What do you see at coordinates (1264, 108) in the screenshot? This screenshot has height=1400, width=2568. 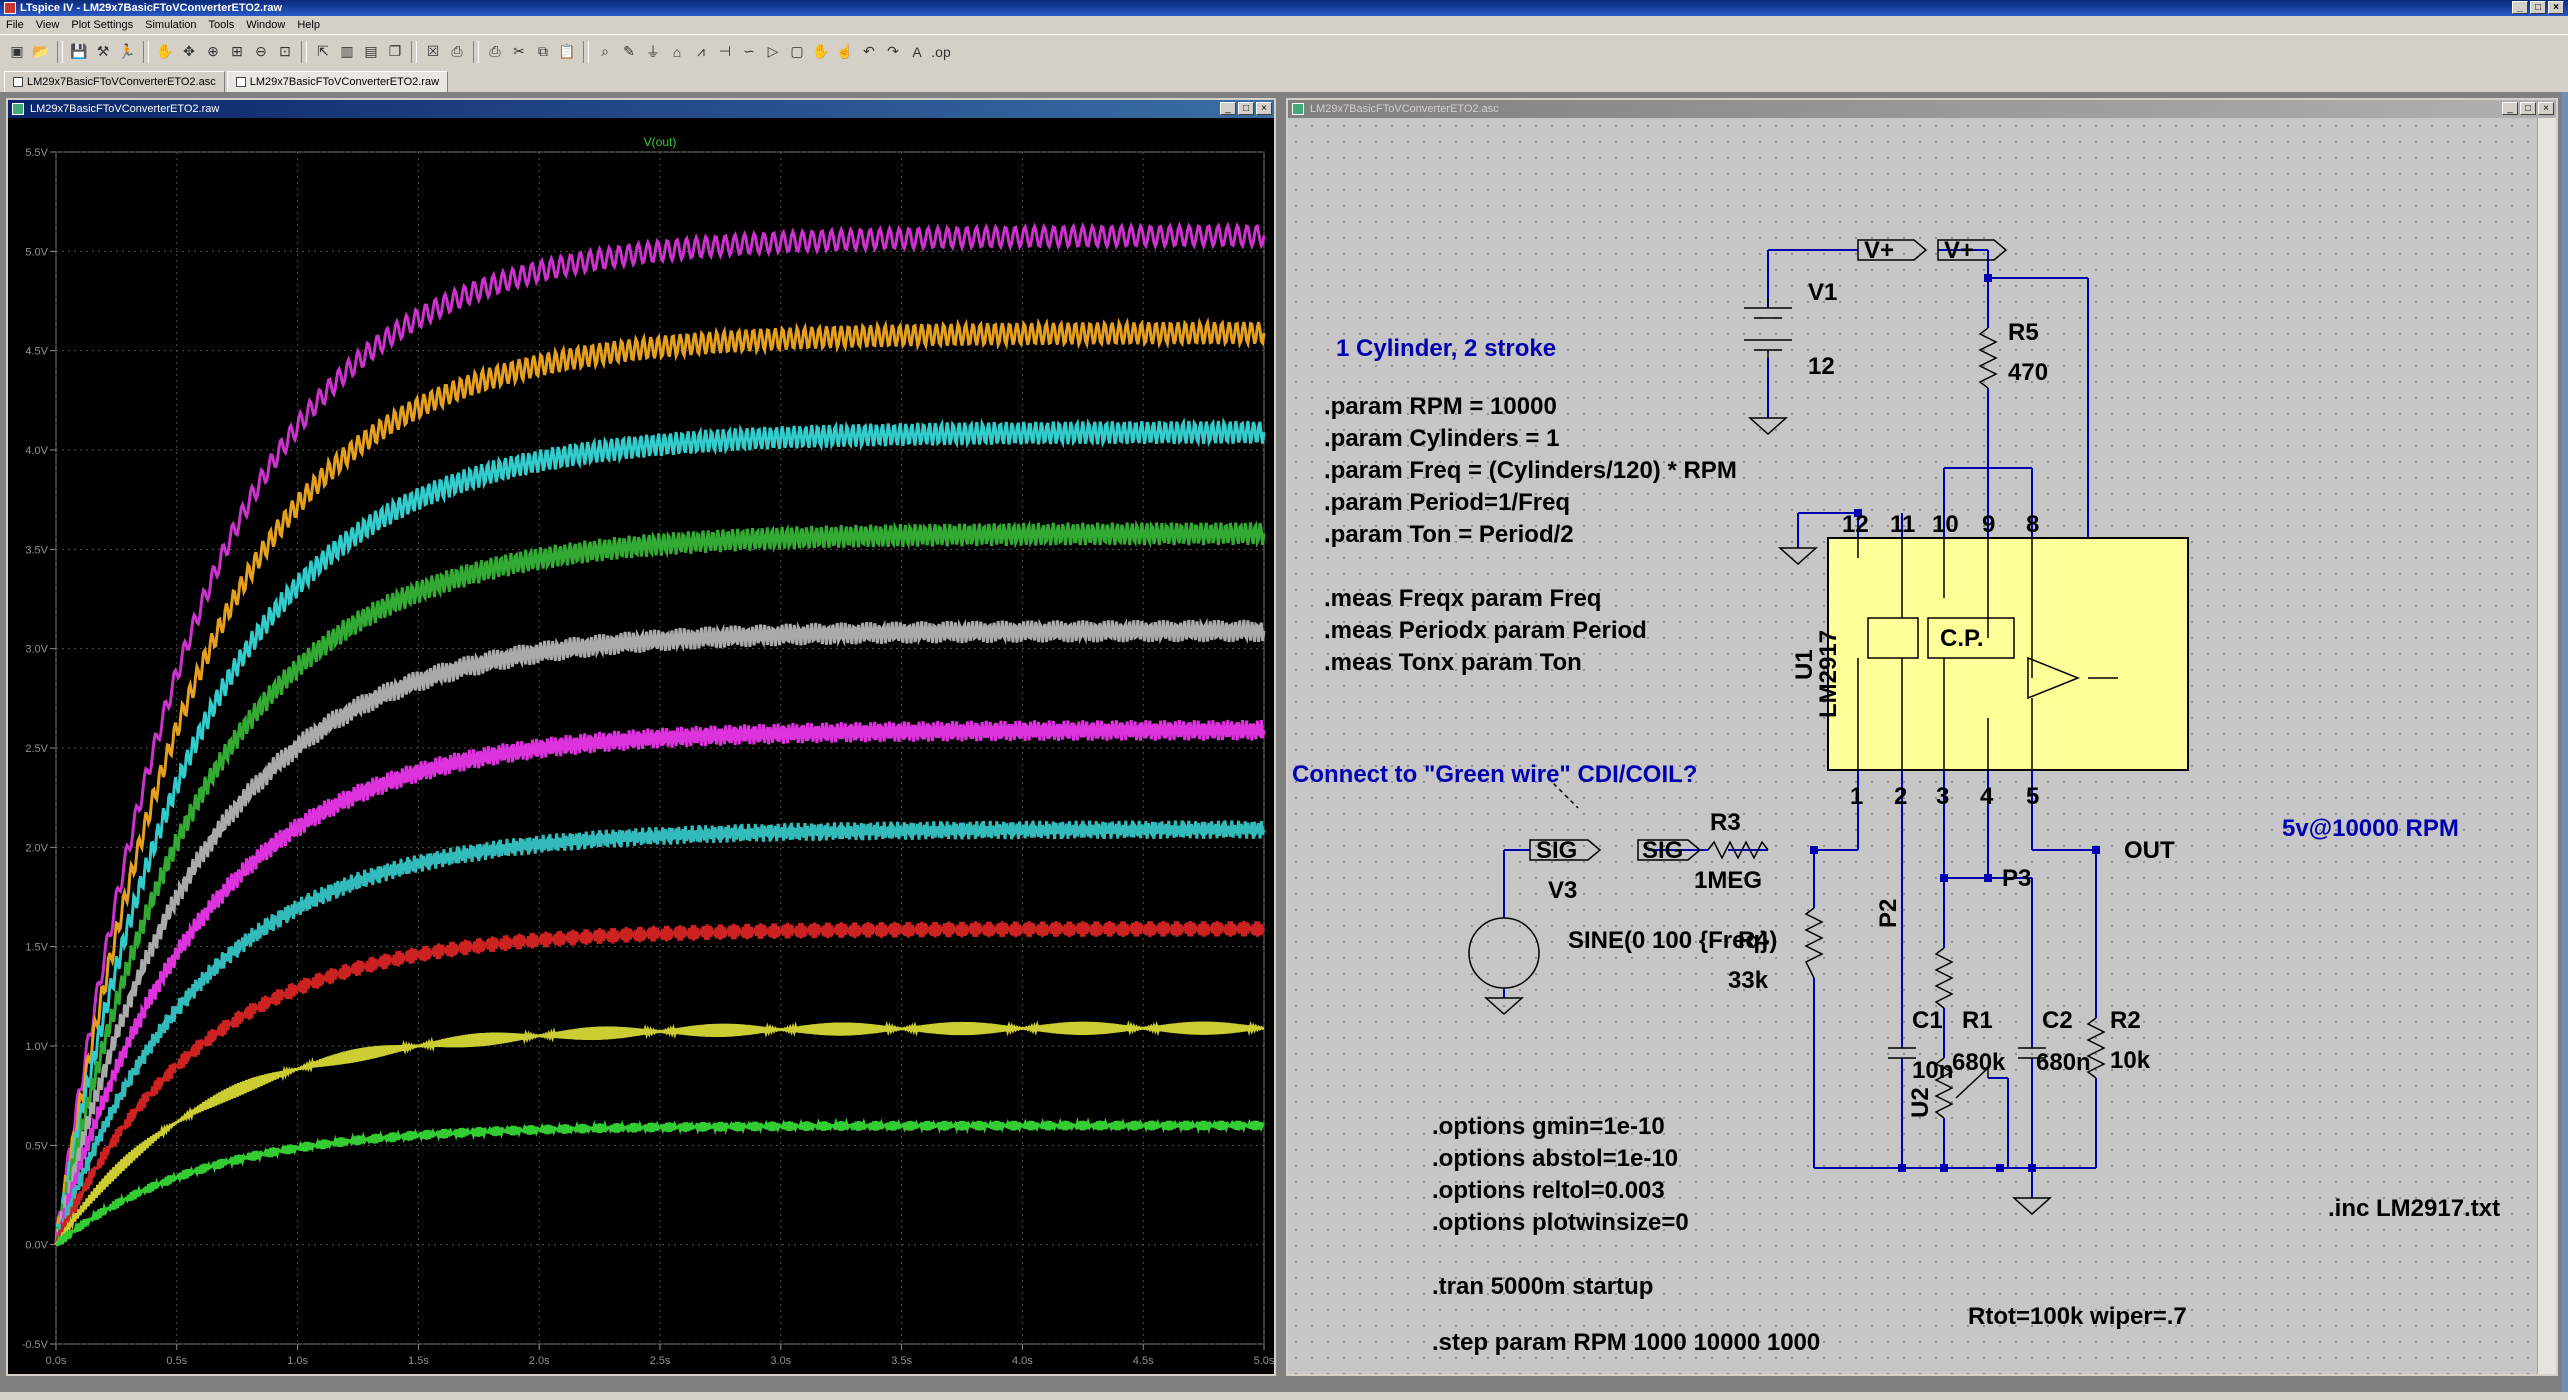 I see `waveform-close-button: ×` at bounding box center [1264, 108].